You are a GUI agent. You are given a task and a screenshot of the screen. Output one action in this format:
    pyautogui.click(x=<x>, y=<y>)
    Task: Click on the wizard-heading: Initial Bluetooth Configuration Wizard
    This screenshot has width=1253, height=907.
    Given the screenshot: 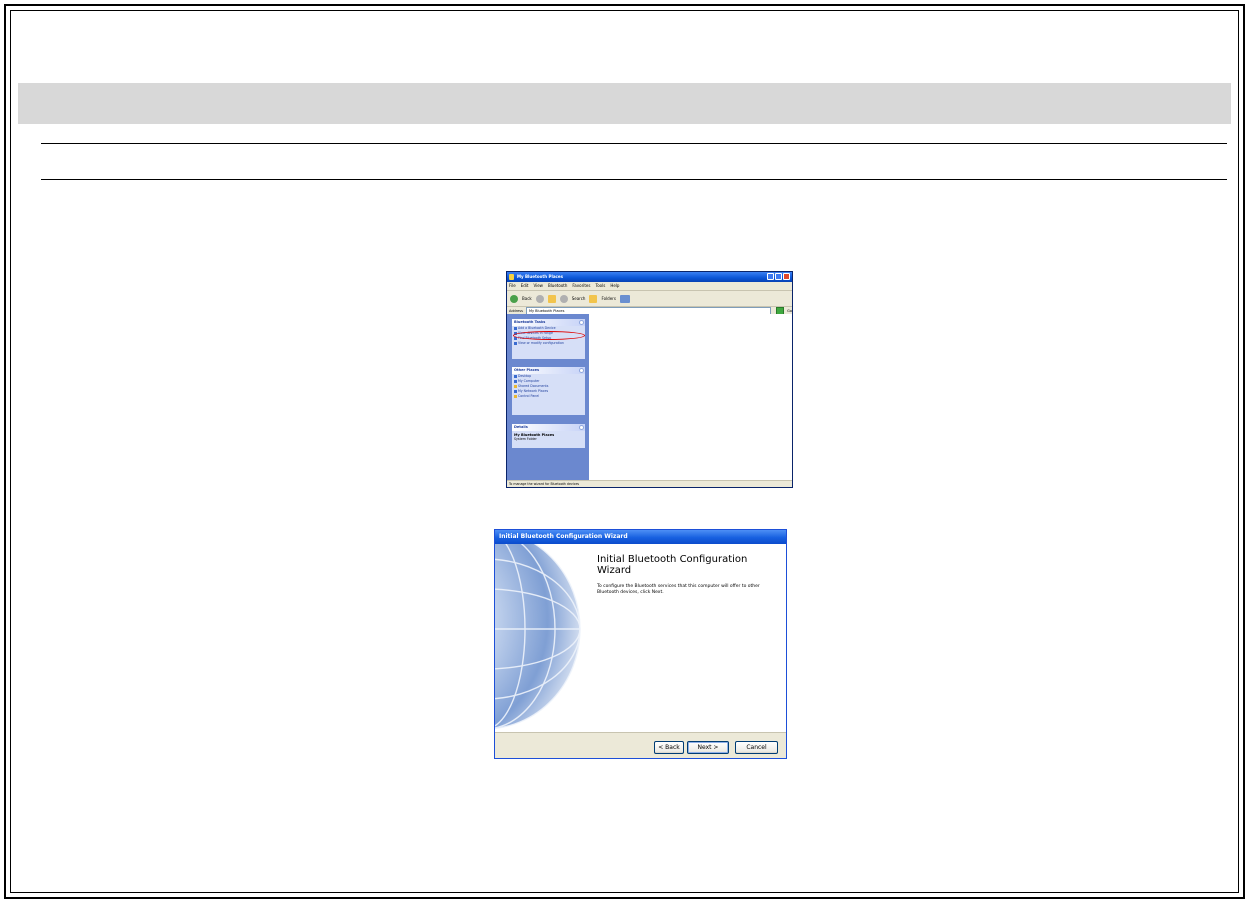 What is the action you would take?
    pyautogui.click(x=672, y=565)
    